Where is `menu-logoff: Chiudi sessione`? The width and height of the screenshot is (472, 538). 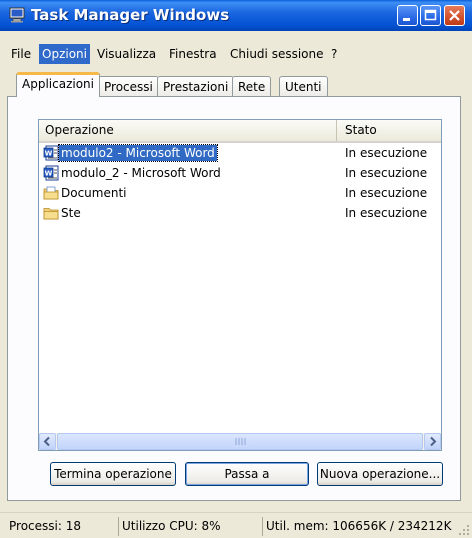
menu-logoff: Chiudi sessione is located at coordinates (277, 54).